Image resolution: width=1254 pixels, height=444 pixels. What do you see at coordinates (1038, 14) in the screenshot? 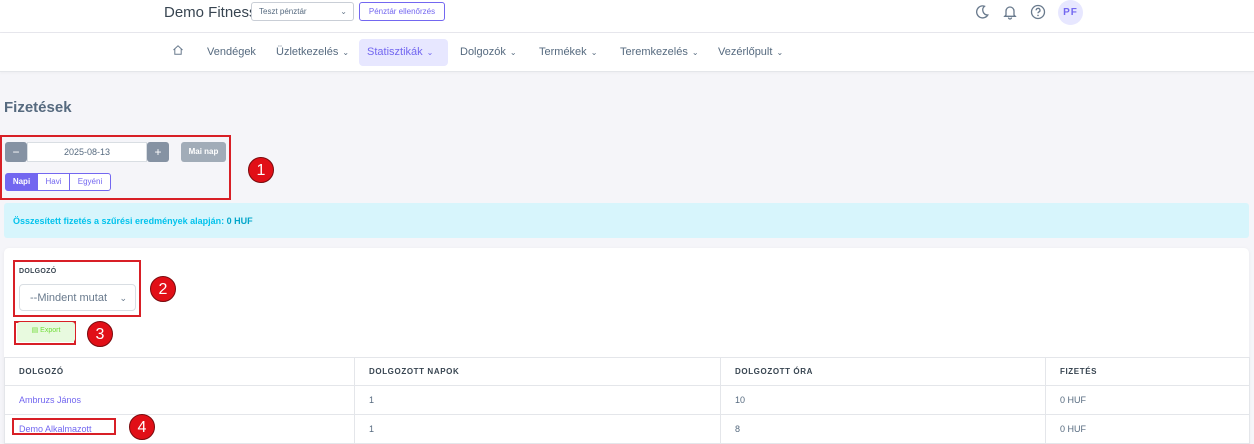
I see `help-icon` at bounding box center [1038, 14].